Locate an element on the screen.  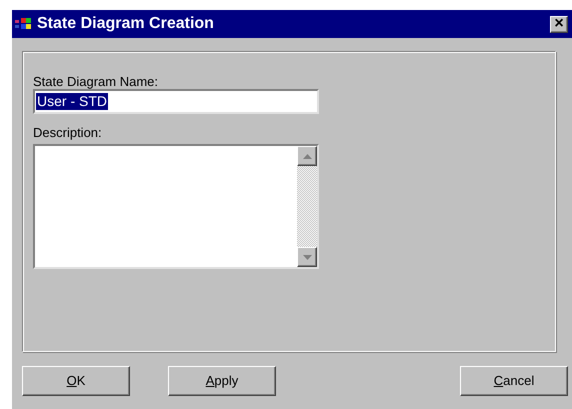
up-arrow-icon is located at coordinates (307, 156).